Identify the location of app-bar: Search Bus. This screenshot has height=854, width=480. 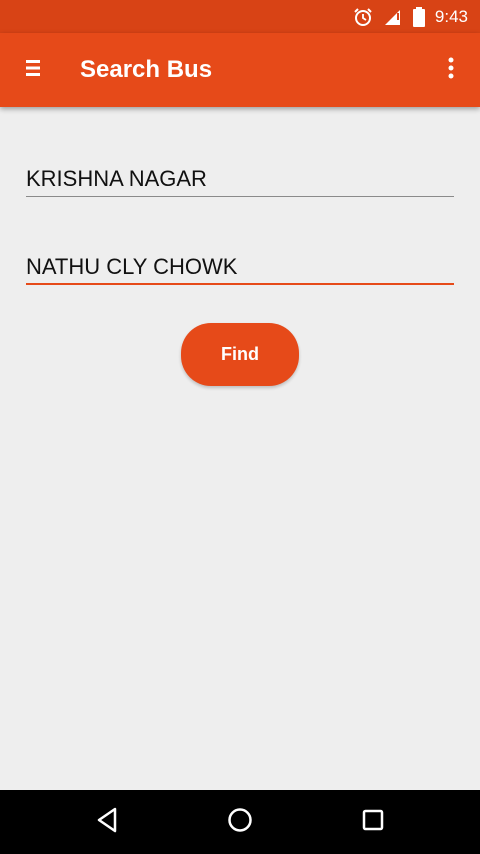
(240, 70).